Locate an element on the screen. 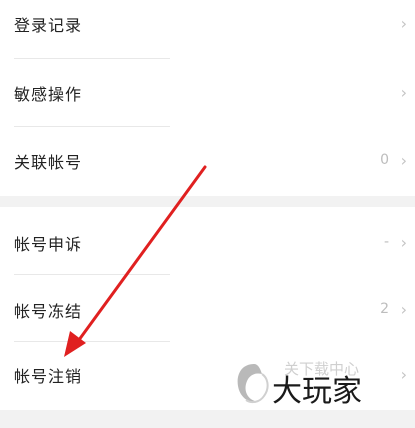 This screenshot has height=428, width=415. watermark-text: 大玩家 is located at coordinates (317, 391).